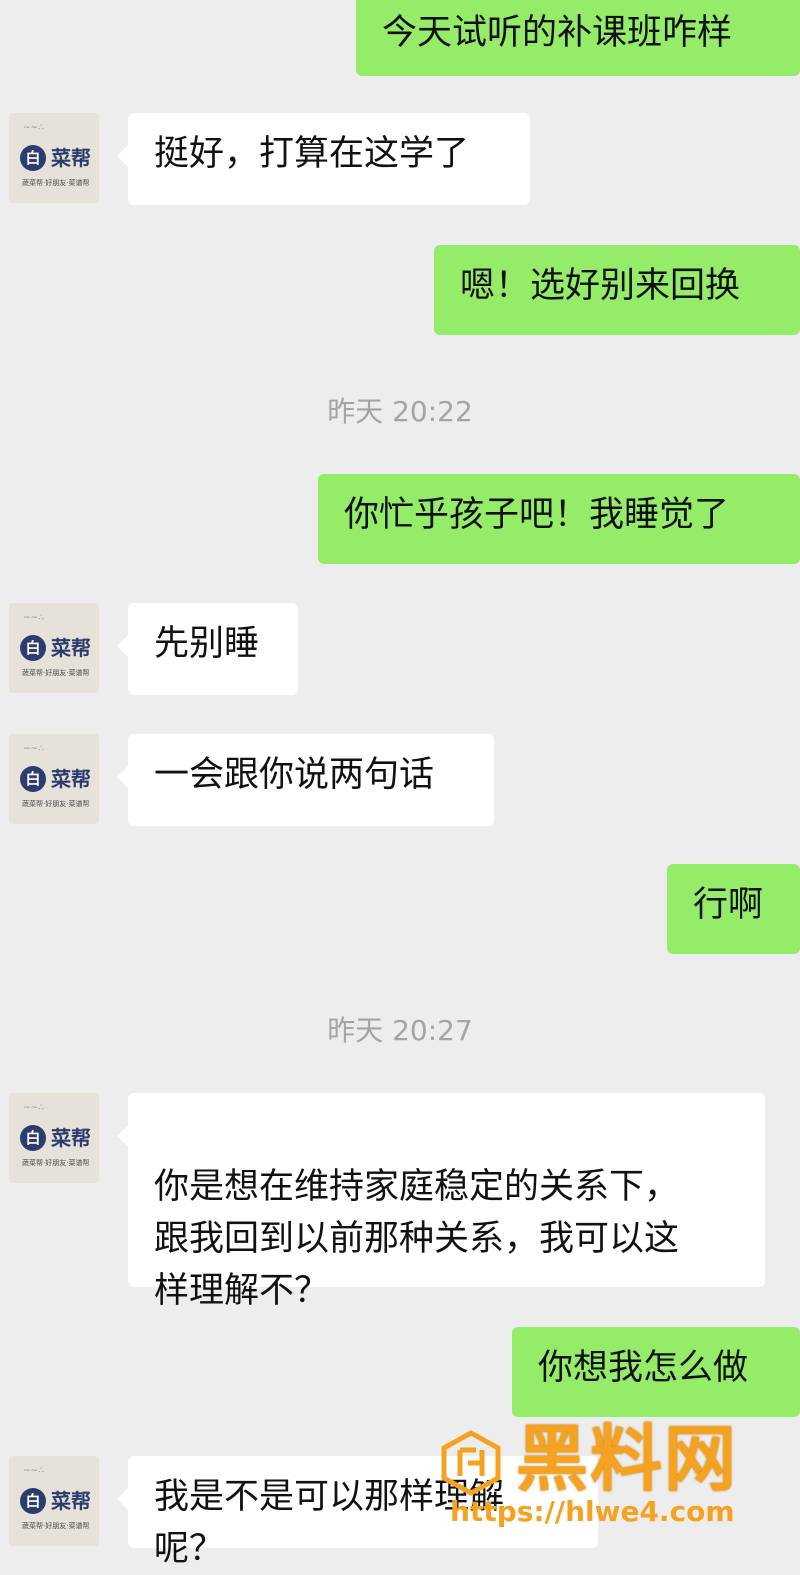  Describe the element at coordinates (312, 154) in the screenshot. I see `message-text: 挺好，打算在这学了` at that location.